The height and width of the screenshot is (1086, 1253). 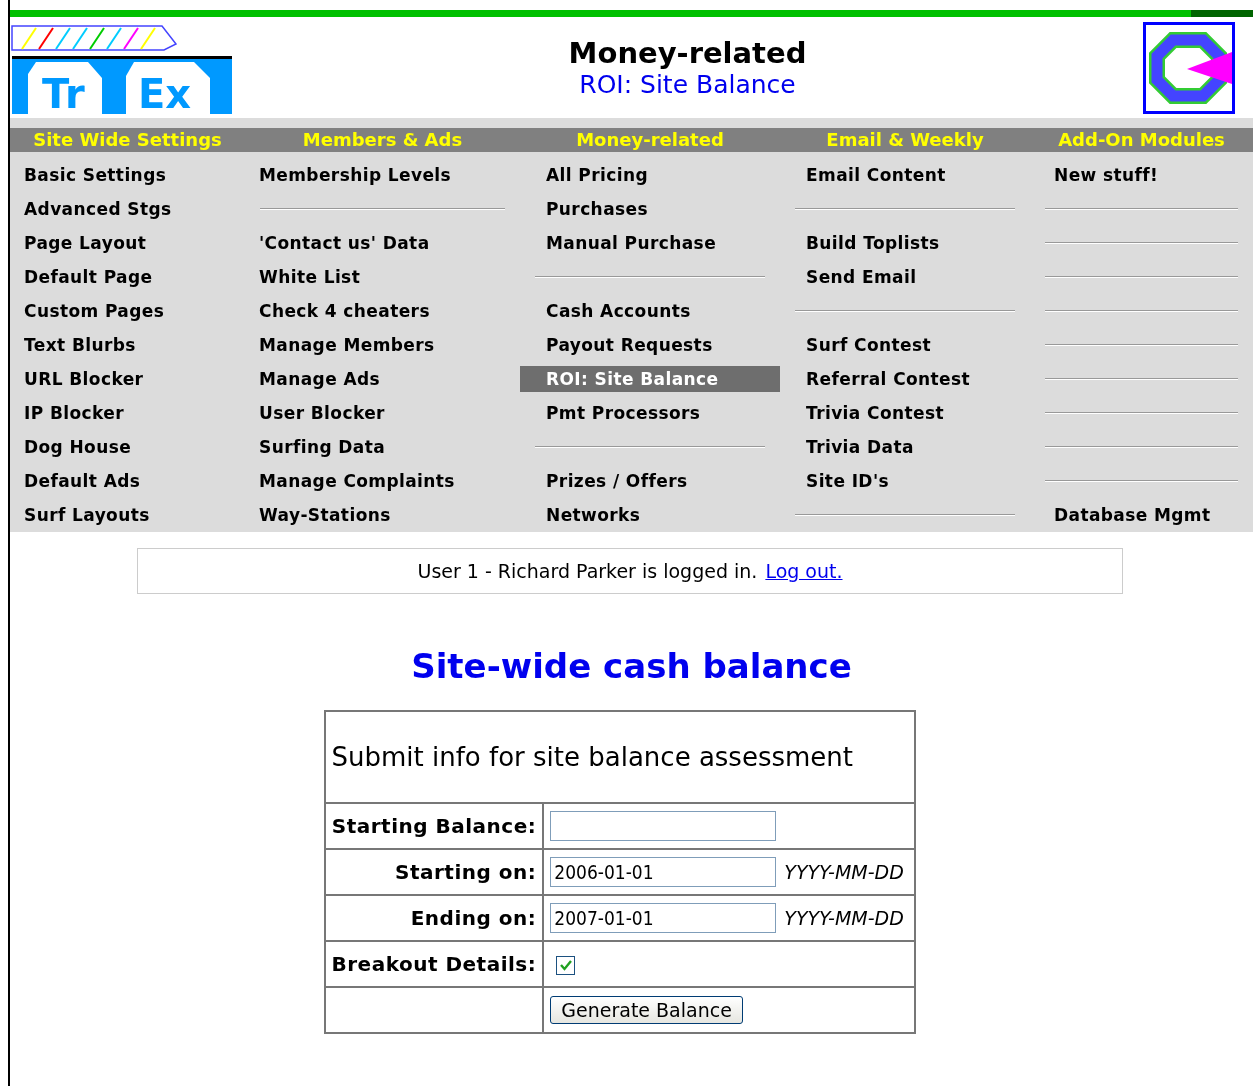 What do you see at coordinates (382, 345) in the screenshot?
I see `menu-link: Manage Members` at bounding box center [382, 345].